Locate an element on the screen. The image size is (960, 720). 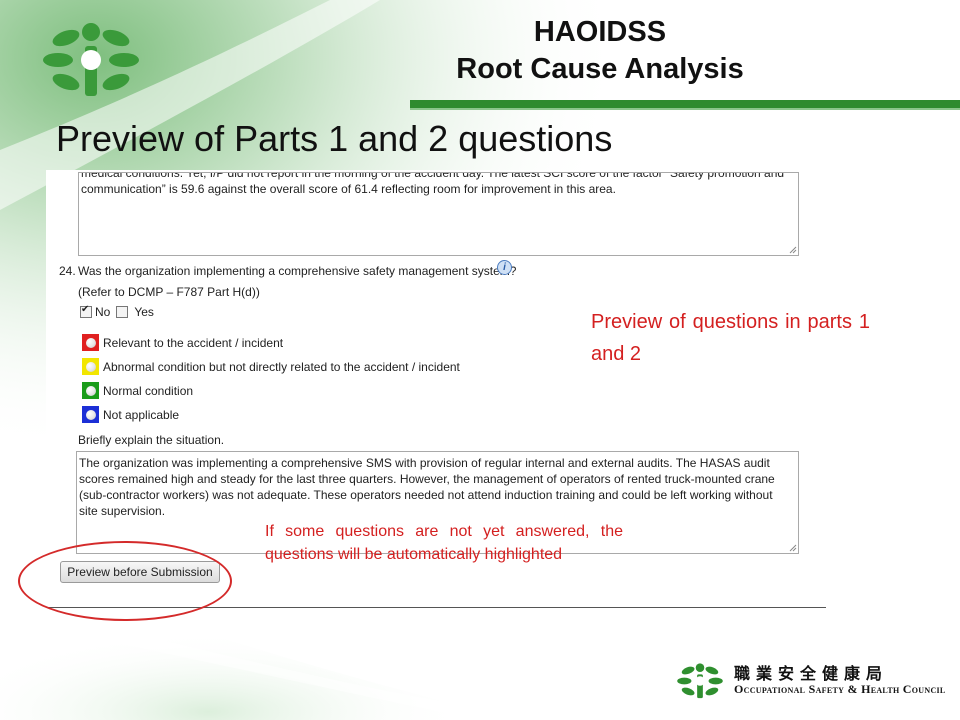
slide-title: Preview of Parts 1 and 2 questions is located at coordinates (334, 138).